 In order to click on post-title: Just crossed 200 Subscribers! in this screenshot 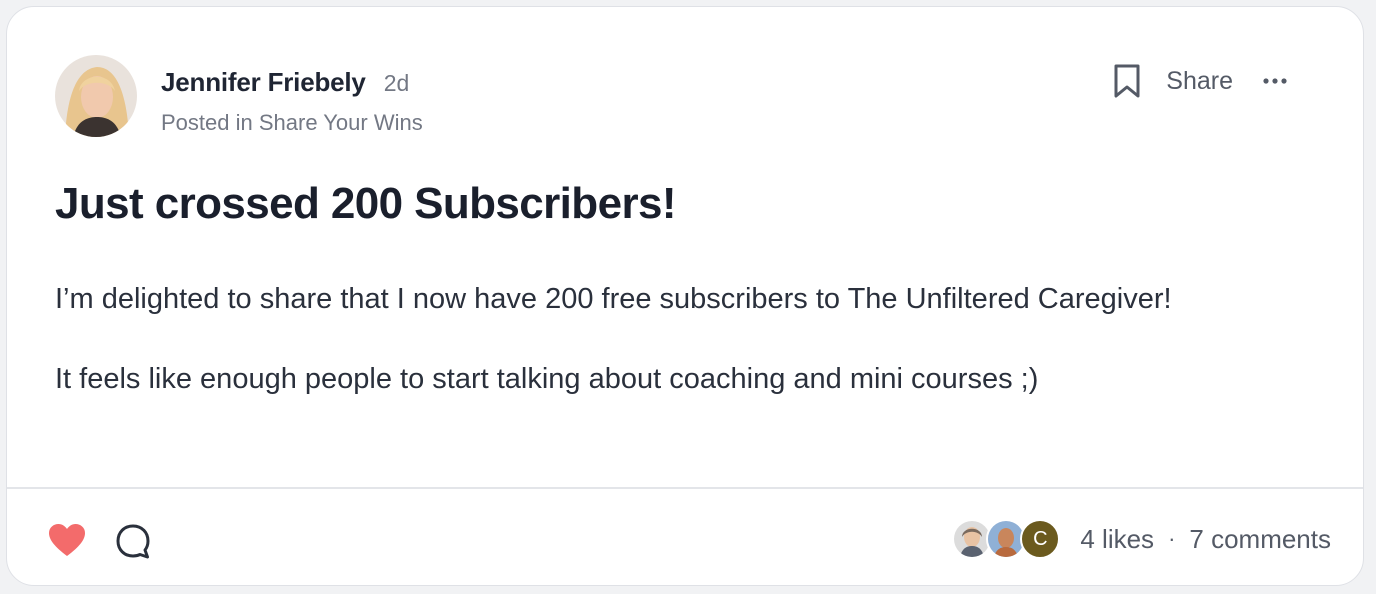, I will do `click(366, 203)`.